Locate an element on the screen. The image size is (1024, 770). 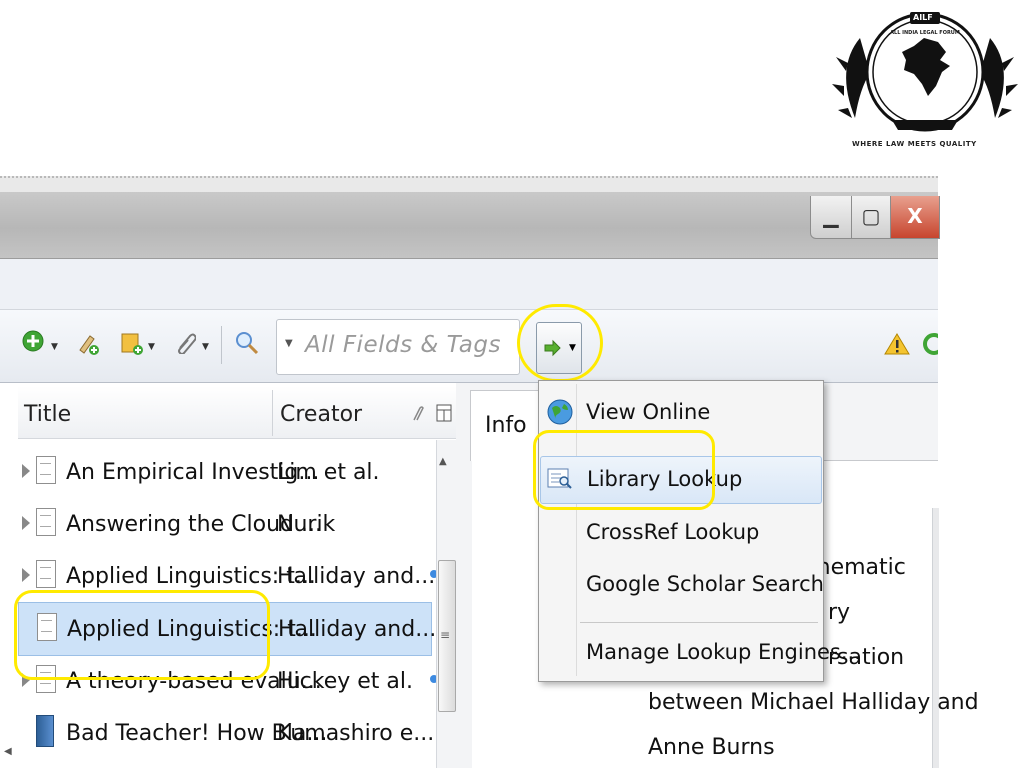
search-placeholder: All Fields & Tags is located at coordinates (403, 345).